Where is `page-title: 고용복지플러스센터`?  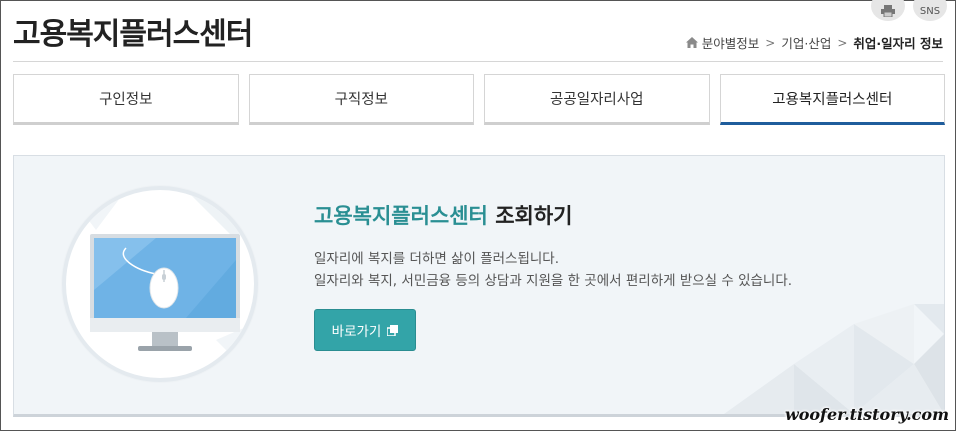
page-title: 고용복지플러스센터 is located at coordinates (133, 34).